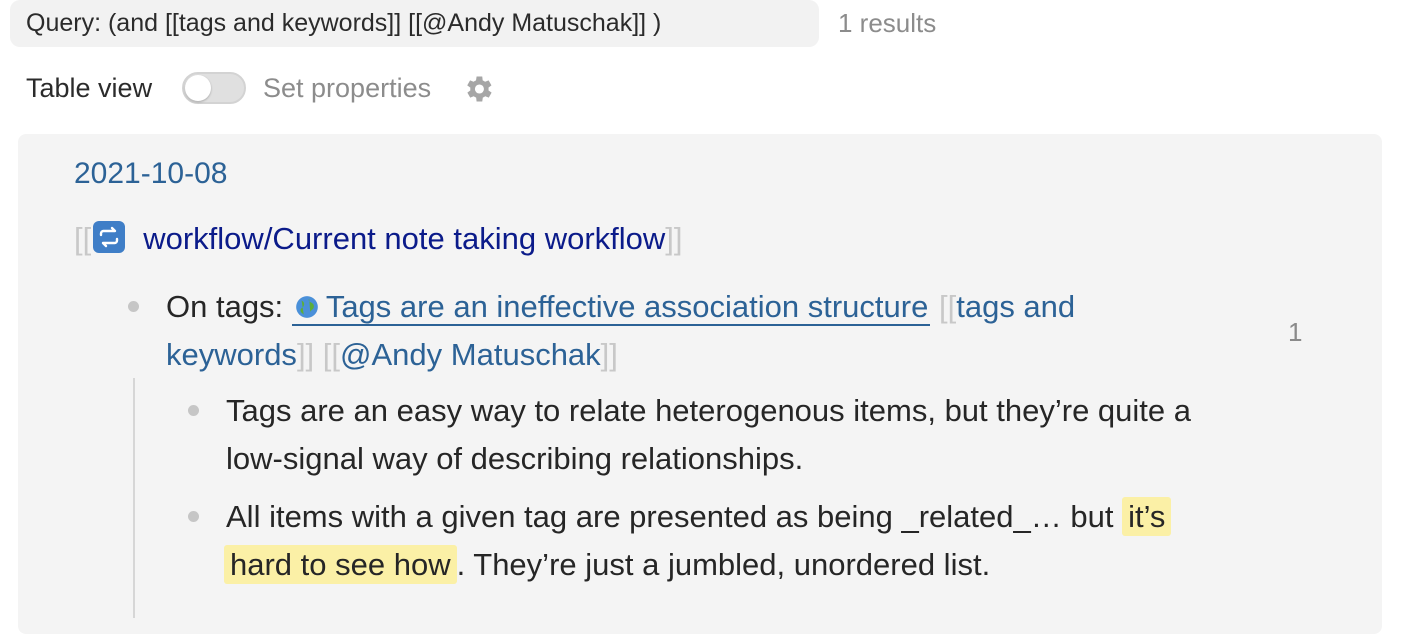 The width and height of the screenshot is (1412, 634). Describe the element at coordinates (887, 23) in the screenshot. I see `results-count: 1 results` at that location.